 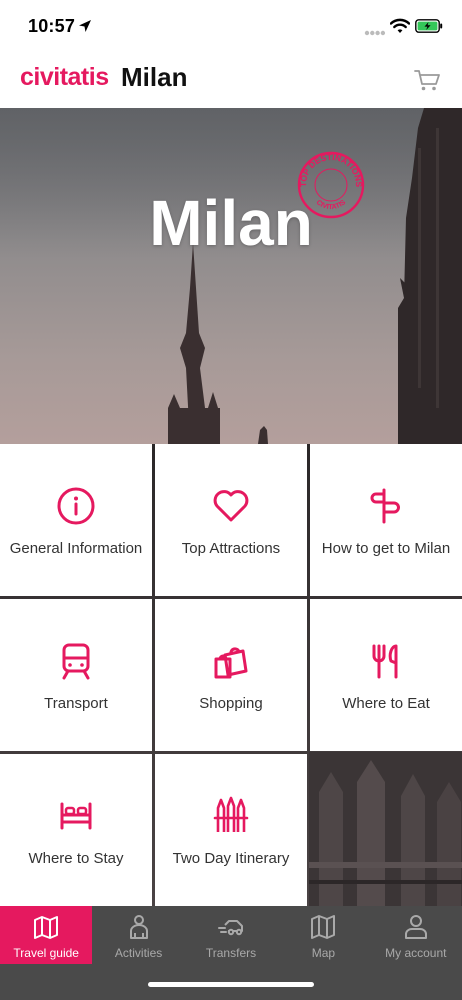 I want to click on tab-activities: Activities, so click(x=138, y=935).